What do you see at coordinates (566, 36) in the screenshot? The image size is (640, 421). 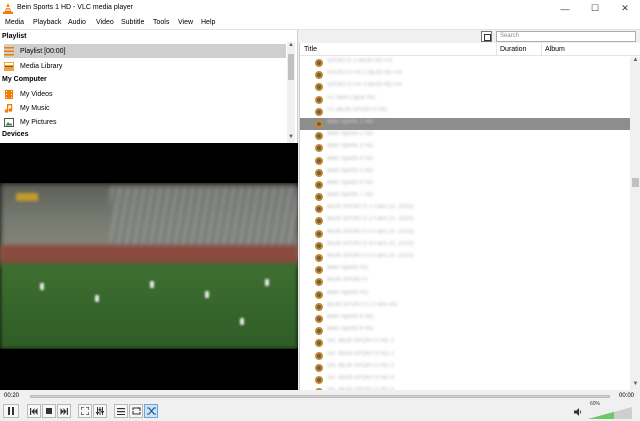 I see `search-input: Search` at bounding box center [566, 36].